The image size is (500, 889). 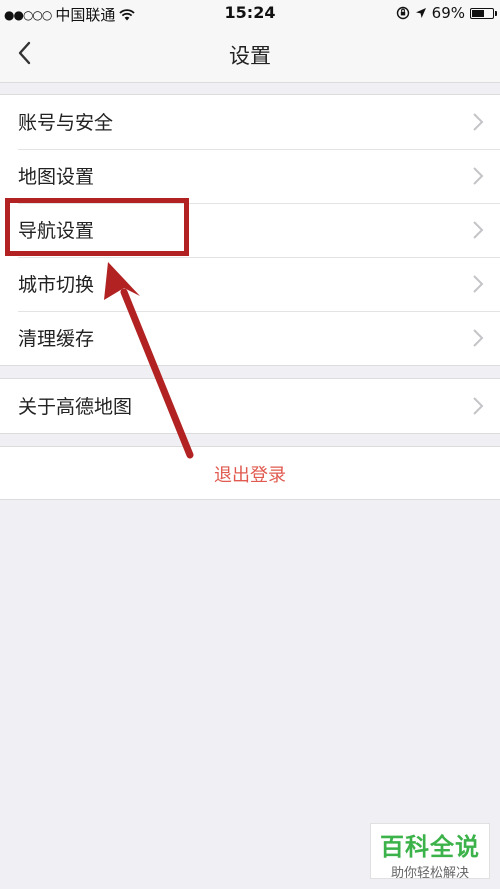 What do you see at coordinates (66, 123) in the screenshot?
I see `settings-item-label: 账号与安全` at bounding box center [66, 123].